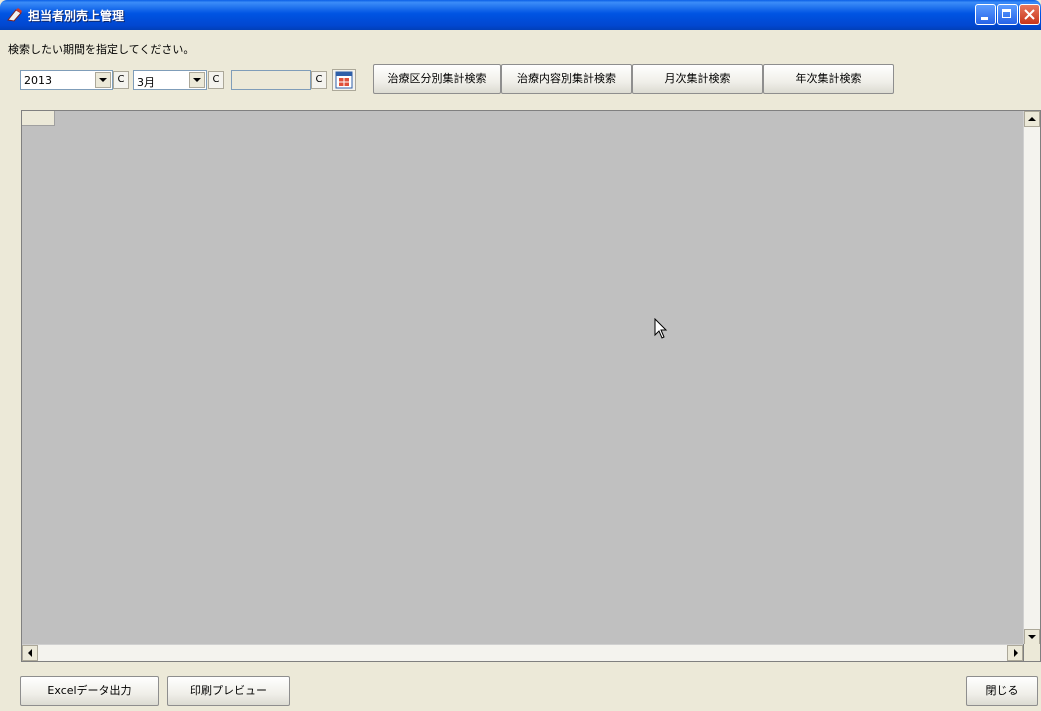  I want to click on yearly-search-button: 年次集計検索, so click(828, 79).